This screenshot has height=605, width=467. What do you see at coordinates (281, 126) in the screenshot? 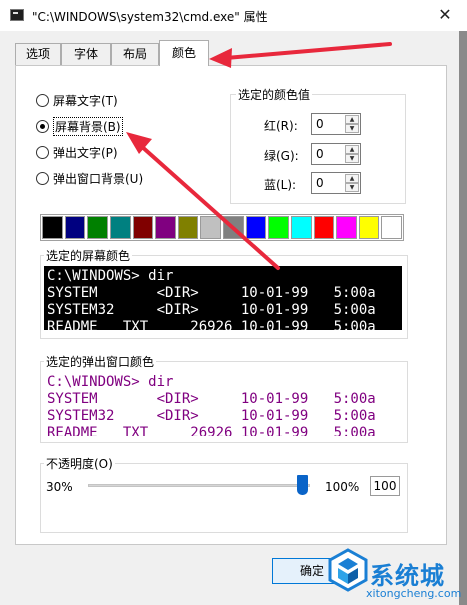
I see `red-label: 红(R):` at bounding box center [281, 126].